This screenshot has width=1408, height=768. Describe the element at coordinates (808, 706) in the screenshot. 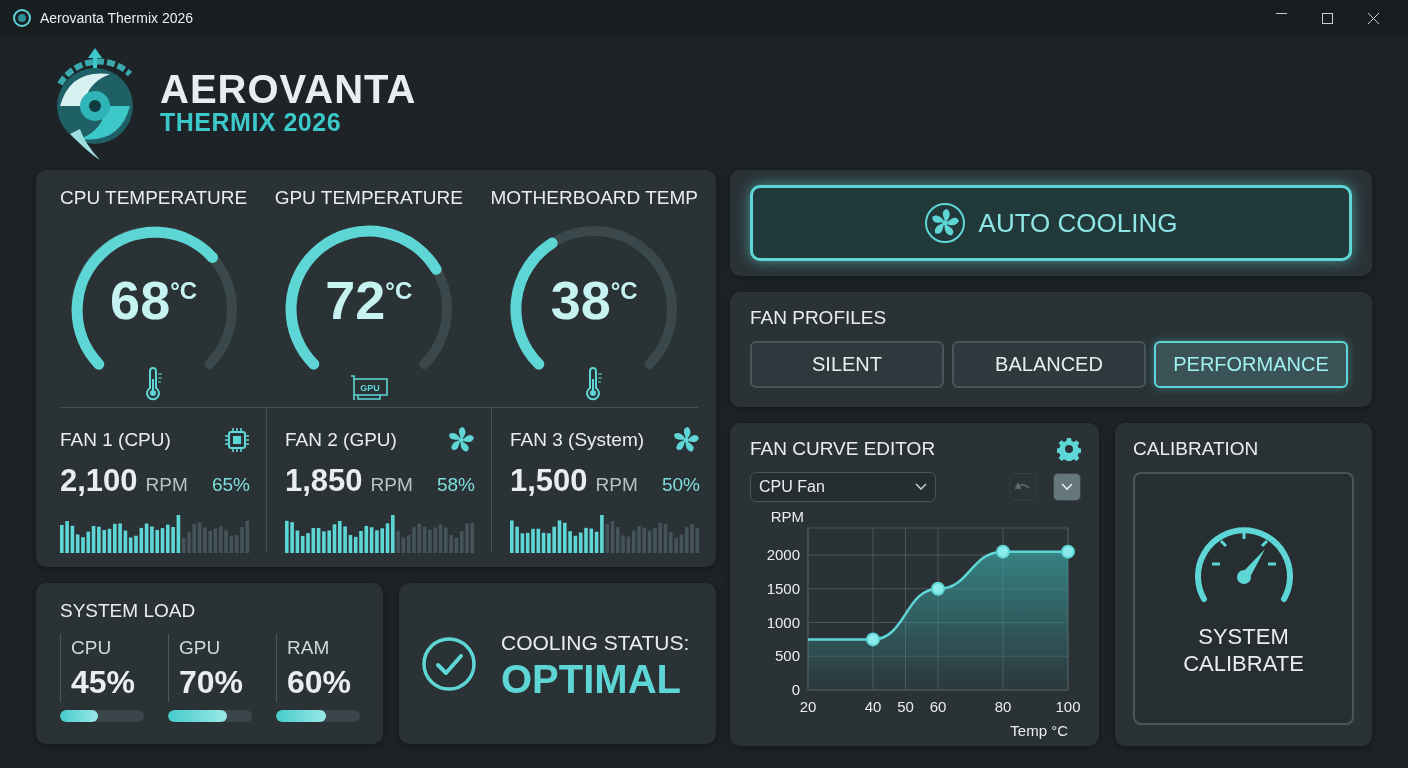

I see `axis-tick-label: 20` at that location.